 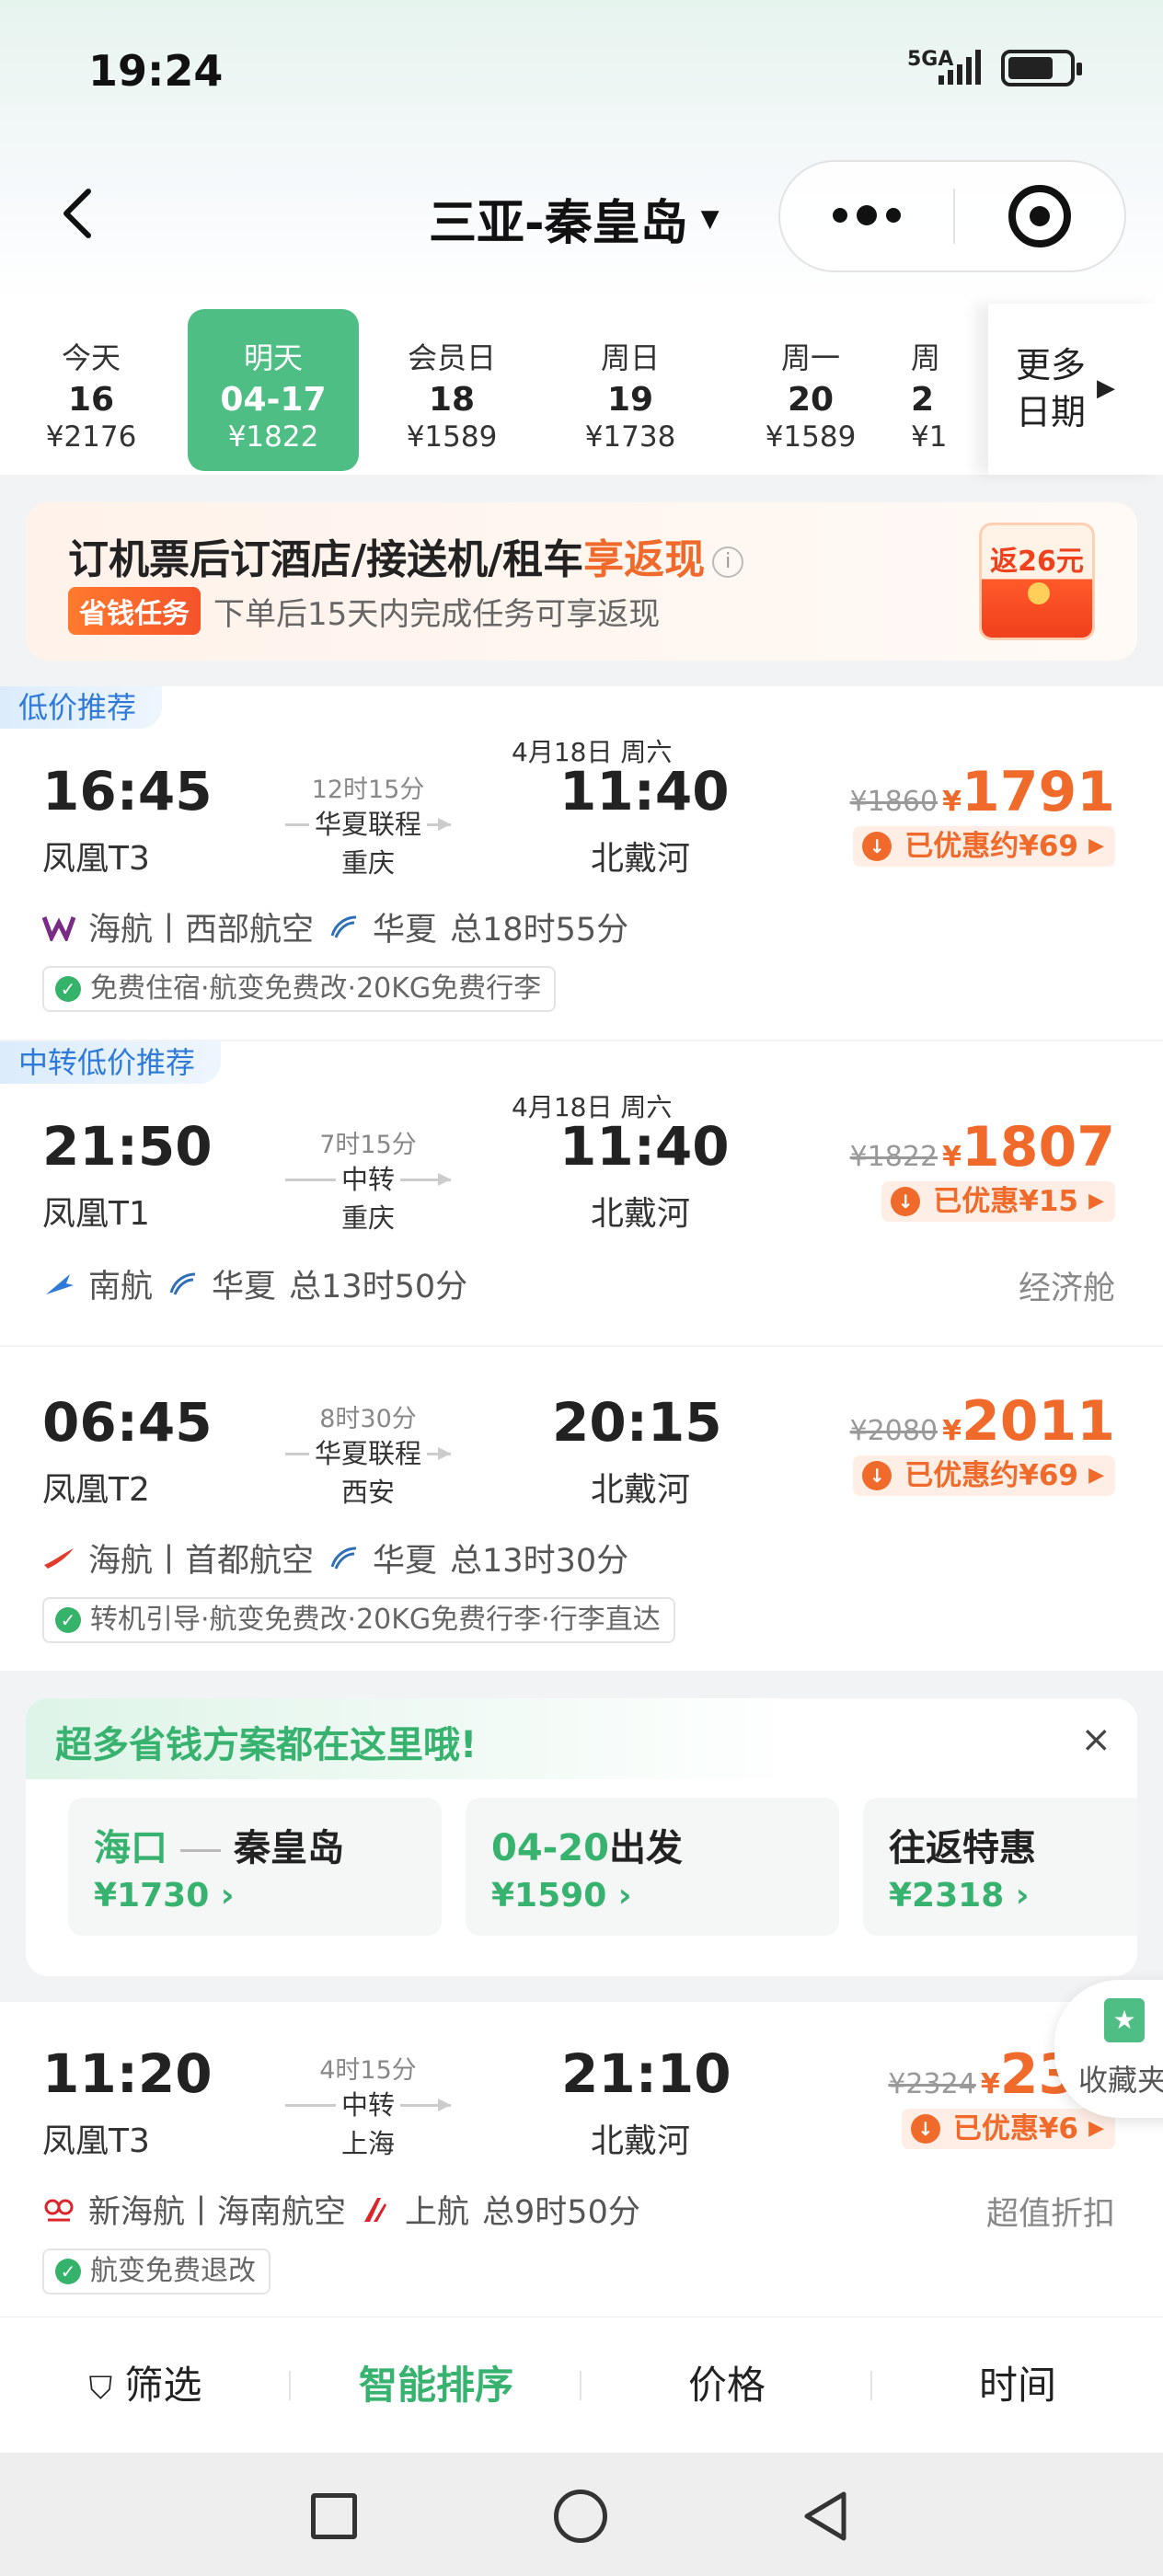 I want to click on departure-time: 21:50, so click(x=127, y=1146).